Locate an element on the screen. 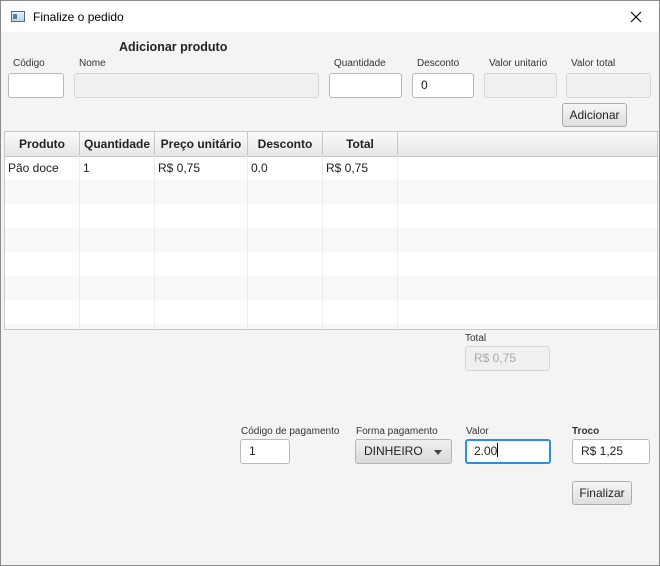 Image resolution: width=660 pixels, height=566 pixels. title-bar: Finalize o pedido is located at coordinates (330, 16).